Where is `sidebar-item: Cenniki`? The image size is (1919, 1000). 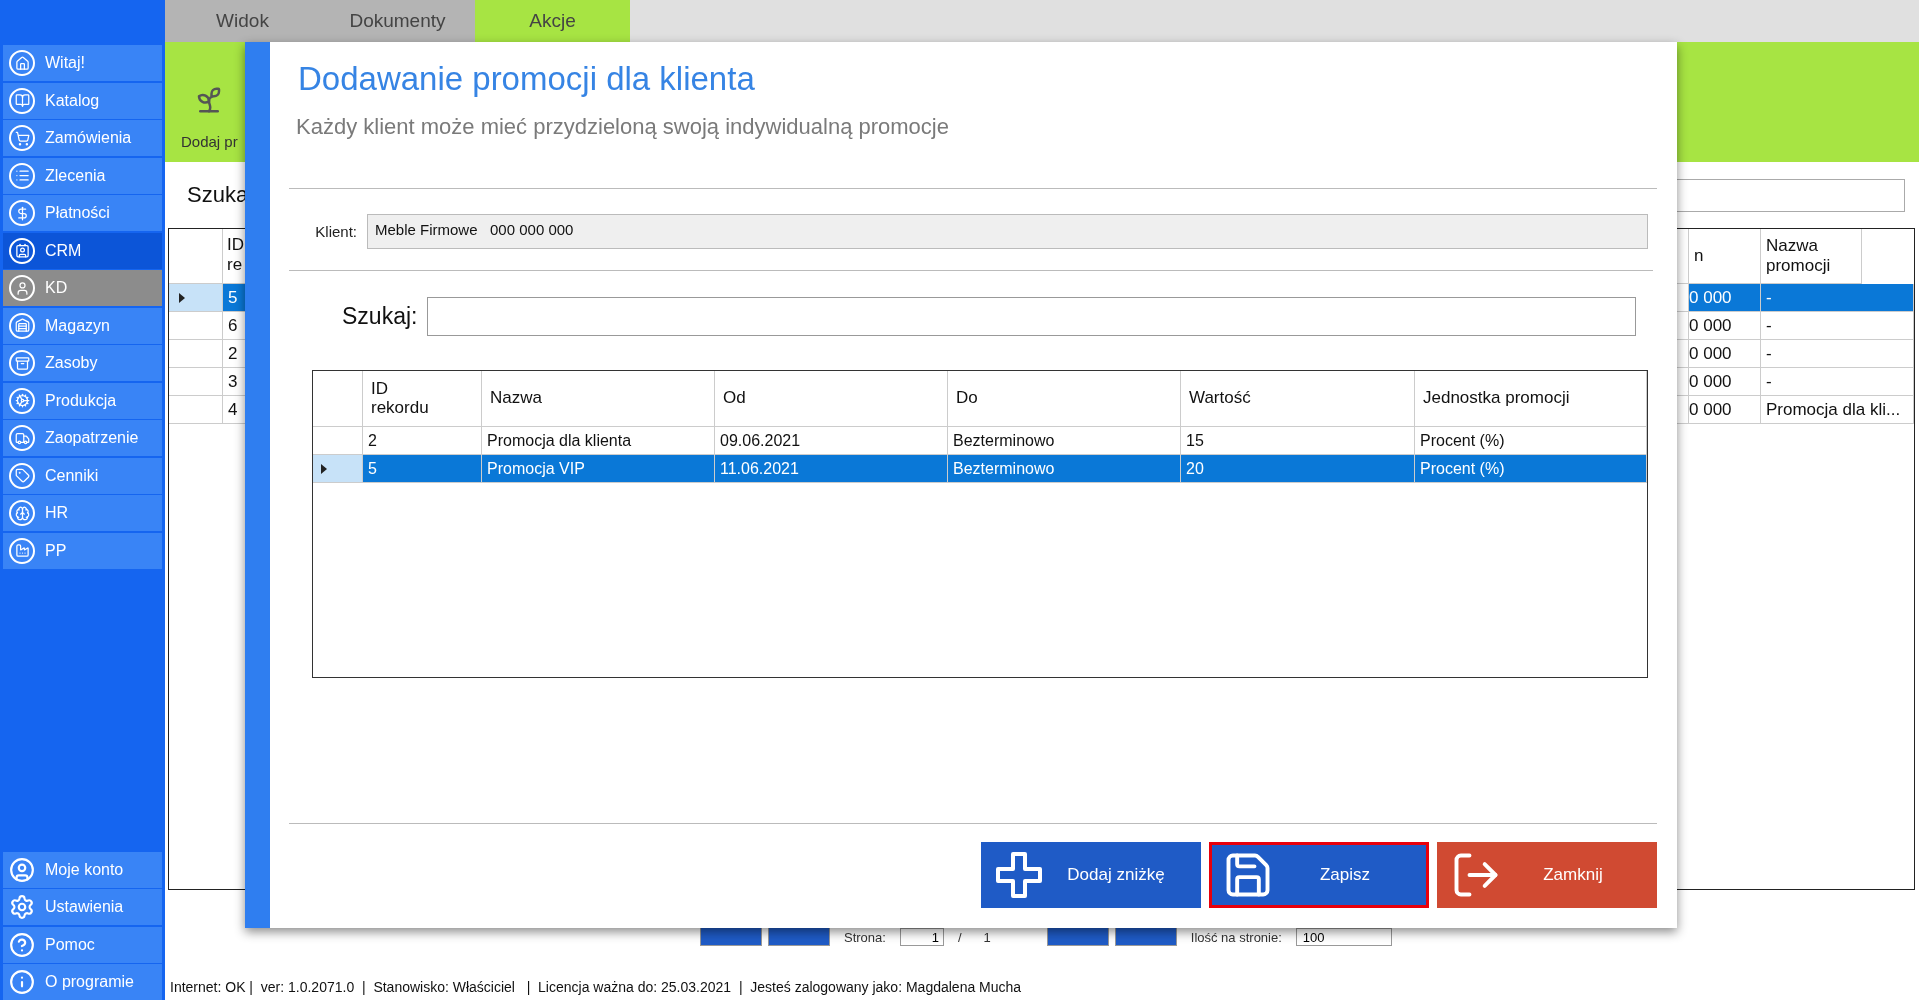
sidebar-item: Cenniki is located at coordinates (82, 475).